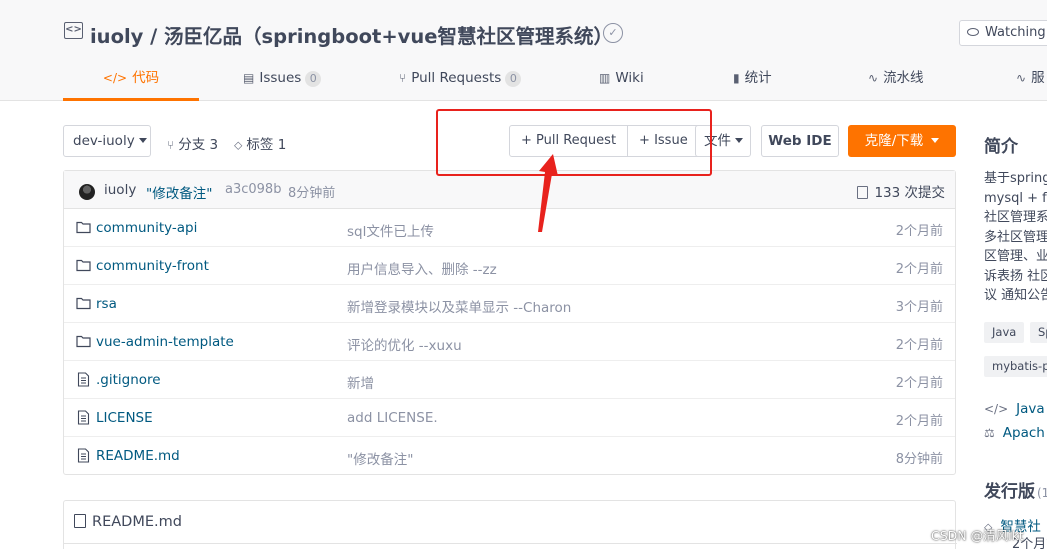  Describe the element at coordinates (1038, 332) in the screenshot. I see `topic-tag: Sp` at that location.